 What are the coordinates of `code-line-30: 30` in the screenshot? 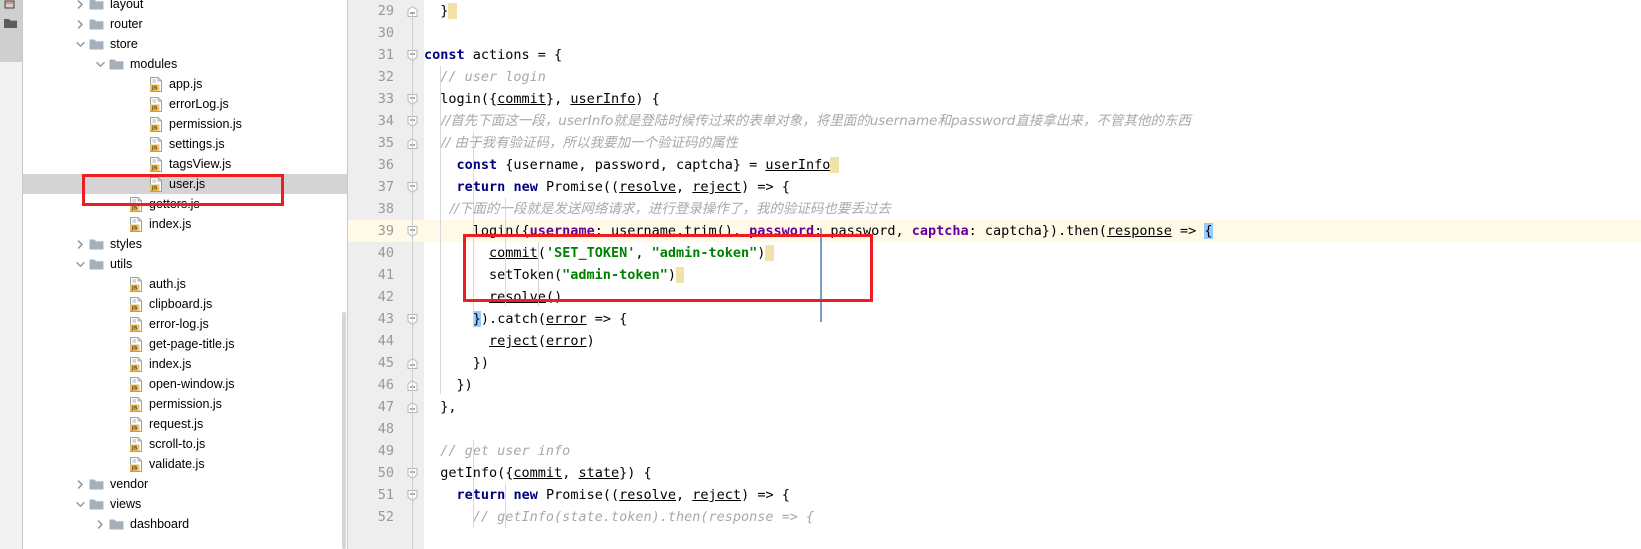 It's located at (994, 33).